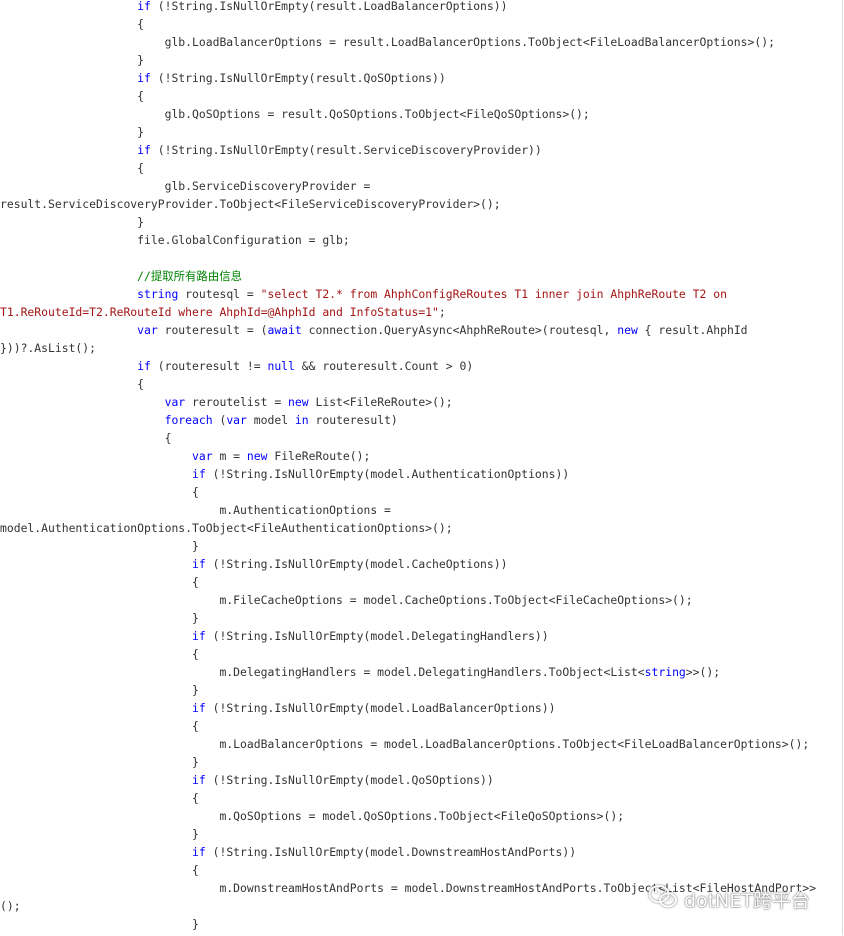  What do you see at coordinates (189, 276) in the screenshot?
I see `code-comment: //提取所有路由信息` at bounding box center [189, 276].